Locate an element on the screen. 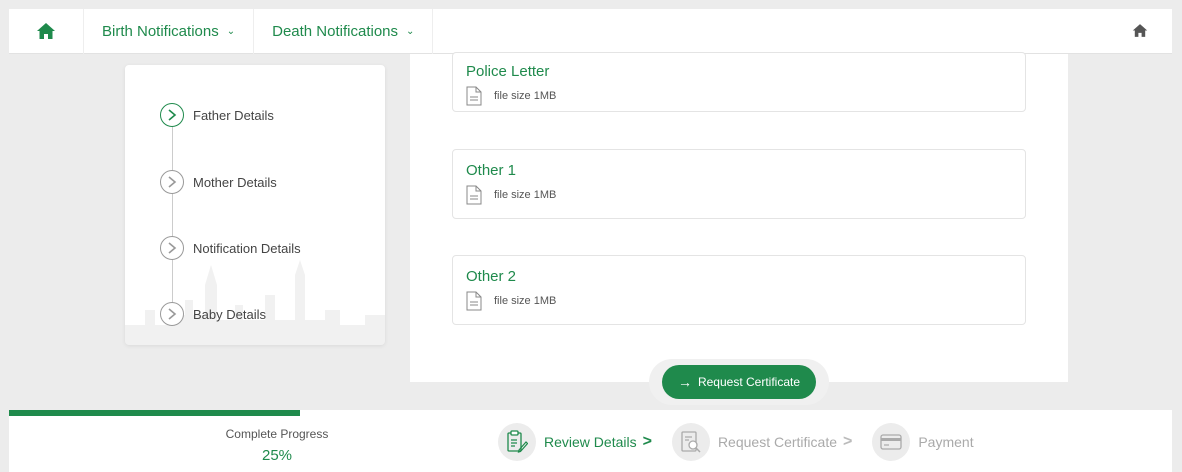 This screenshot has width=1182, height=472. progress-track is located at coordinates (590, 413).